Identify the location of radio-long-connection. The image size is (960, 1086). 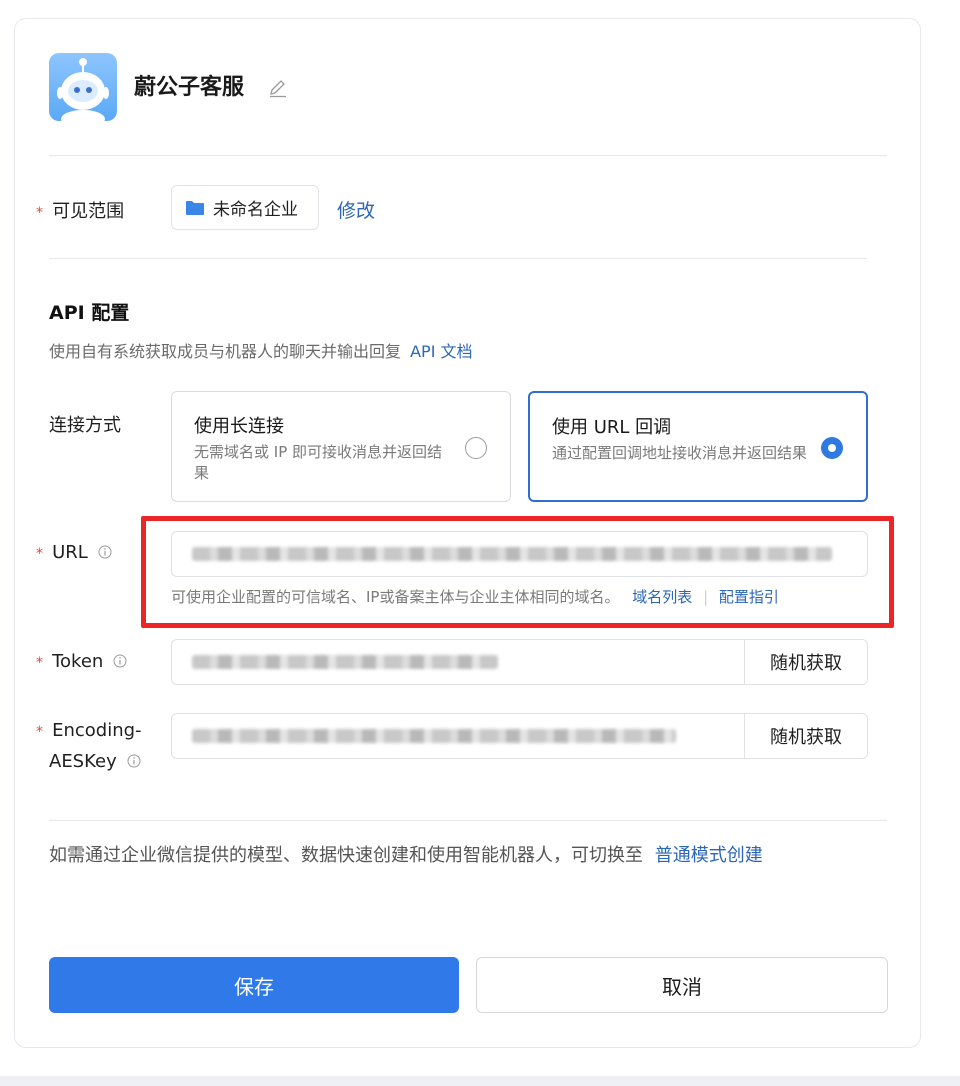
(476, 448).